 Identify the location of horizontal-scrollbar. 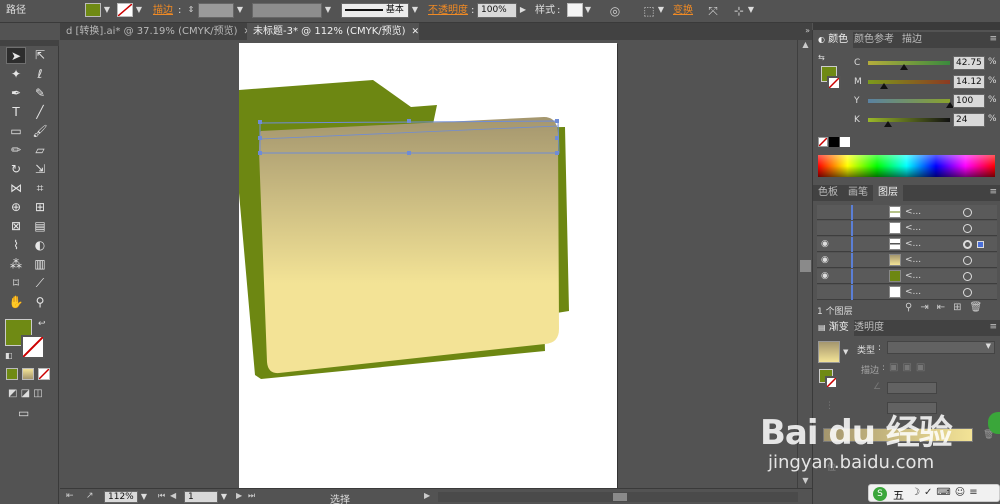
(618, 497).